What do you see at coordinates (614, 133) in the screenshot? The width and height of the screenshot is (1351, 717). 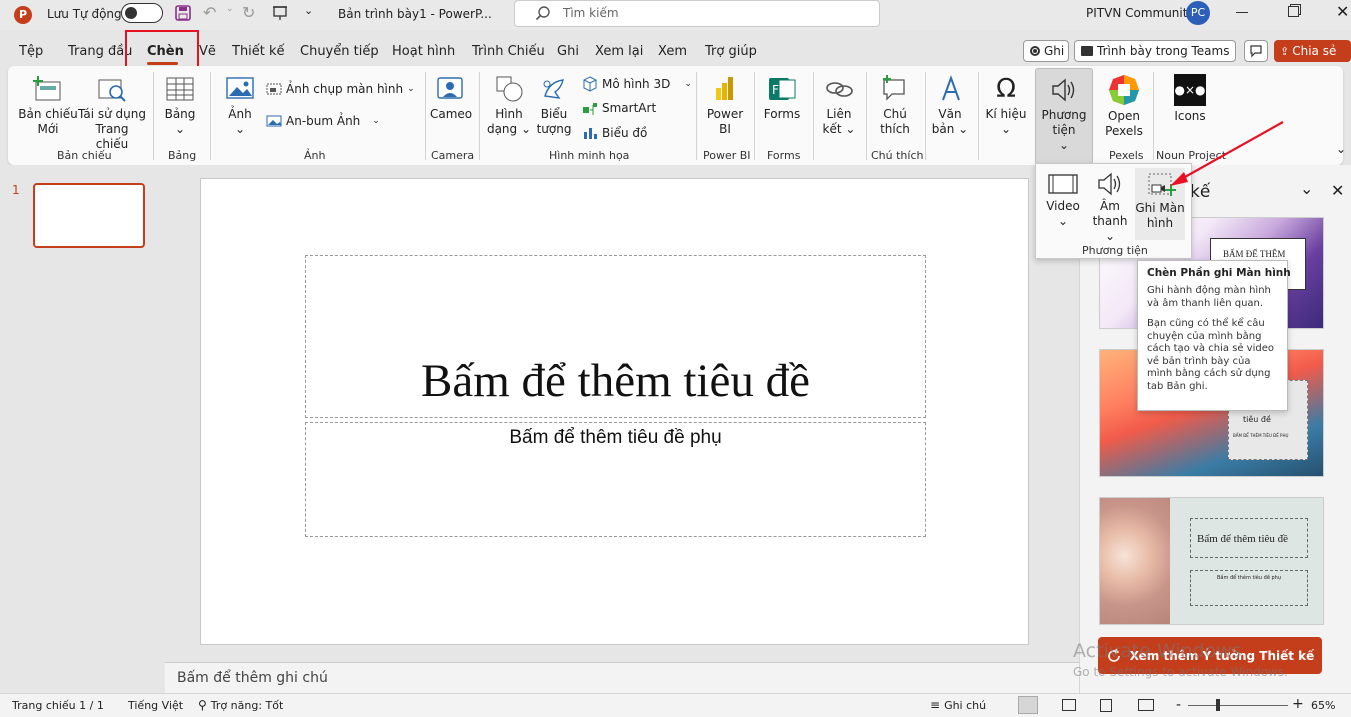 I see `chart-button: Biểu đồ` at bounding box center [614, 133].